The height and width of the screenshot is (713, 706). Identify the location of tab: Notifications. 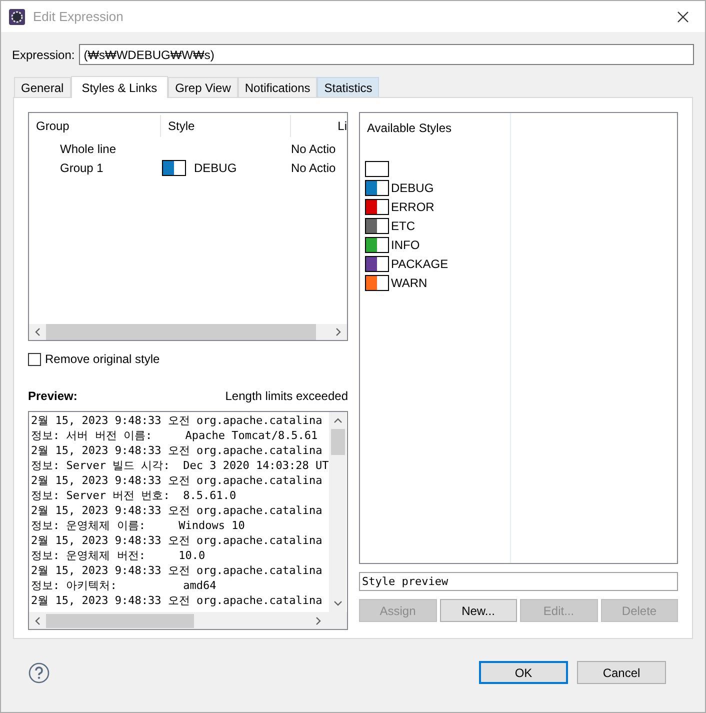
(278, 87).